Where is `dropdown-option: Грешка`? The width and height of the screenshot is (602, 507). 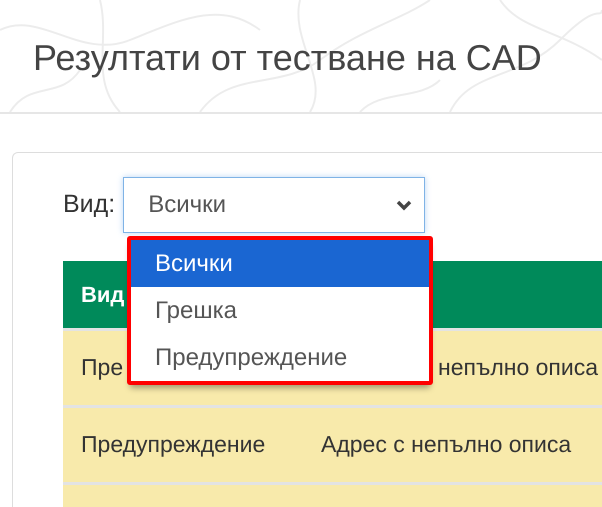
dropdown-option: Грешка is located at coordinates (280, 310).